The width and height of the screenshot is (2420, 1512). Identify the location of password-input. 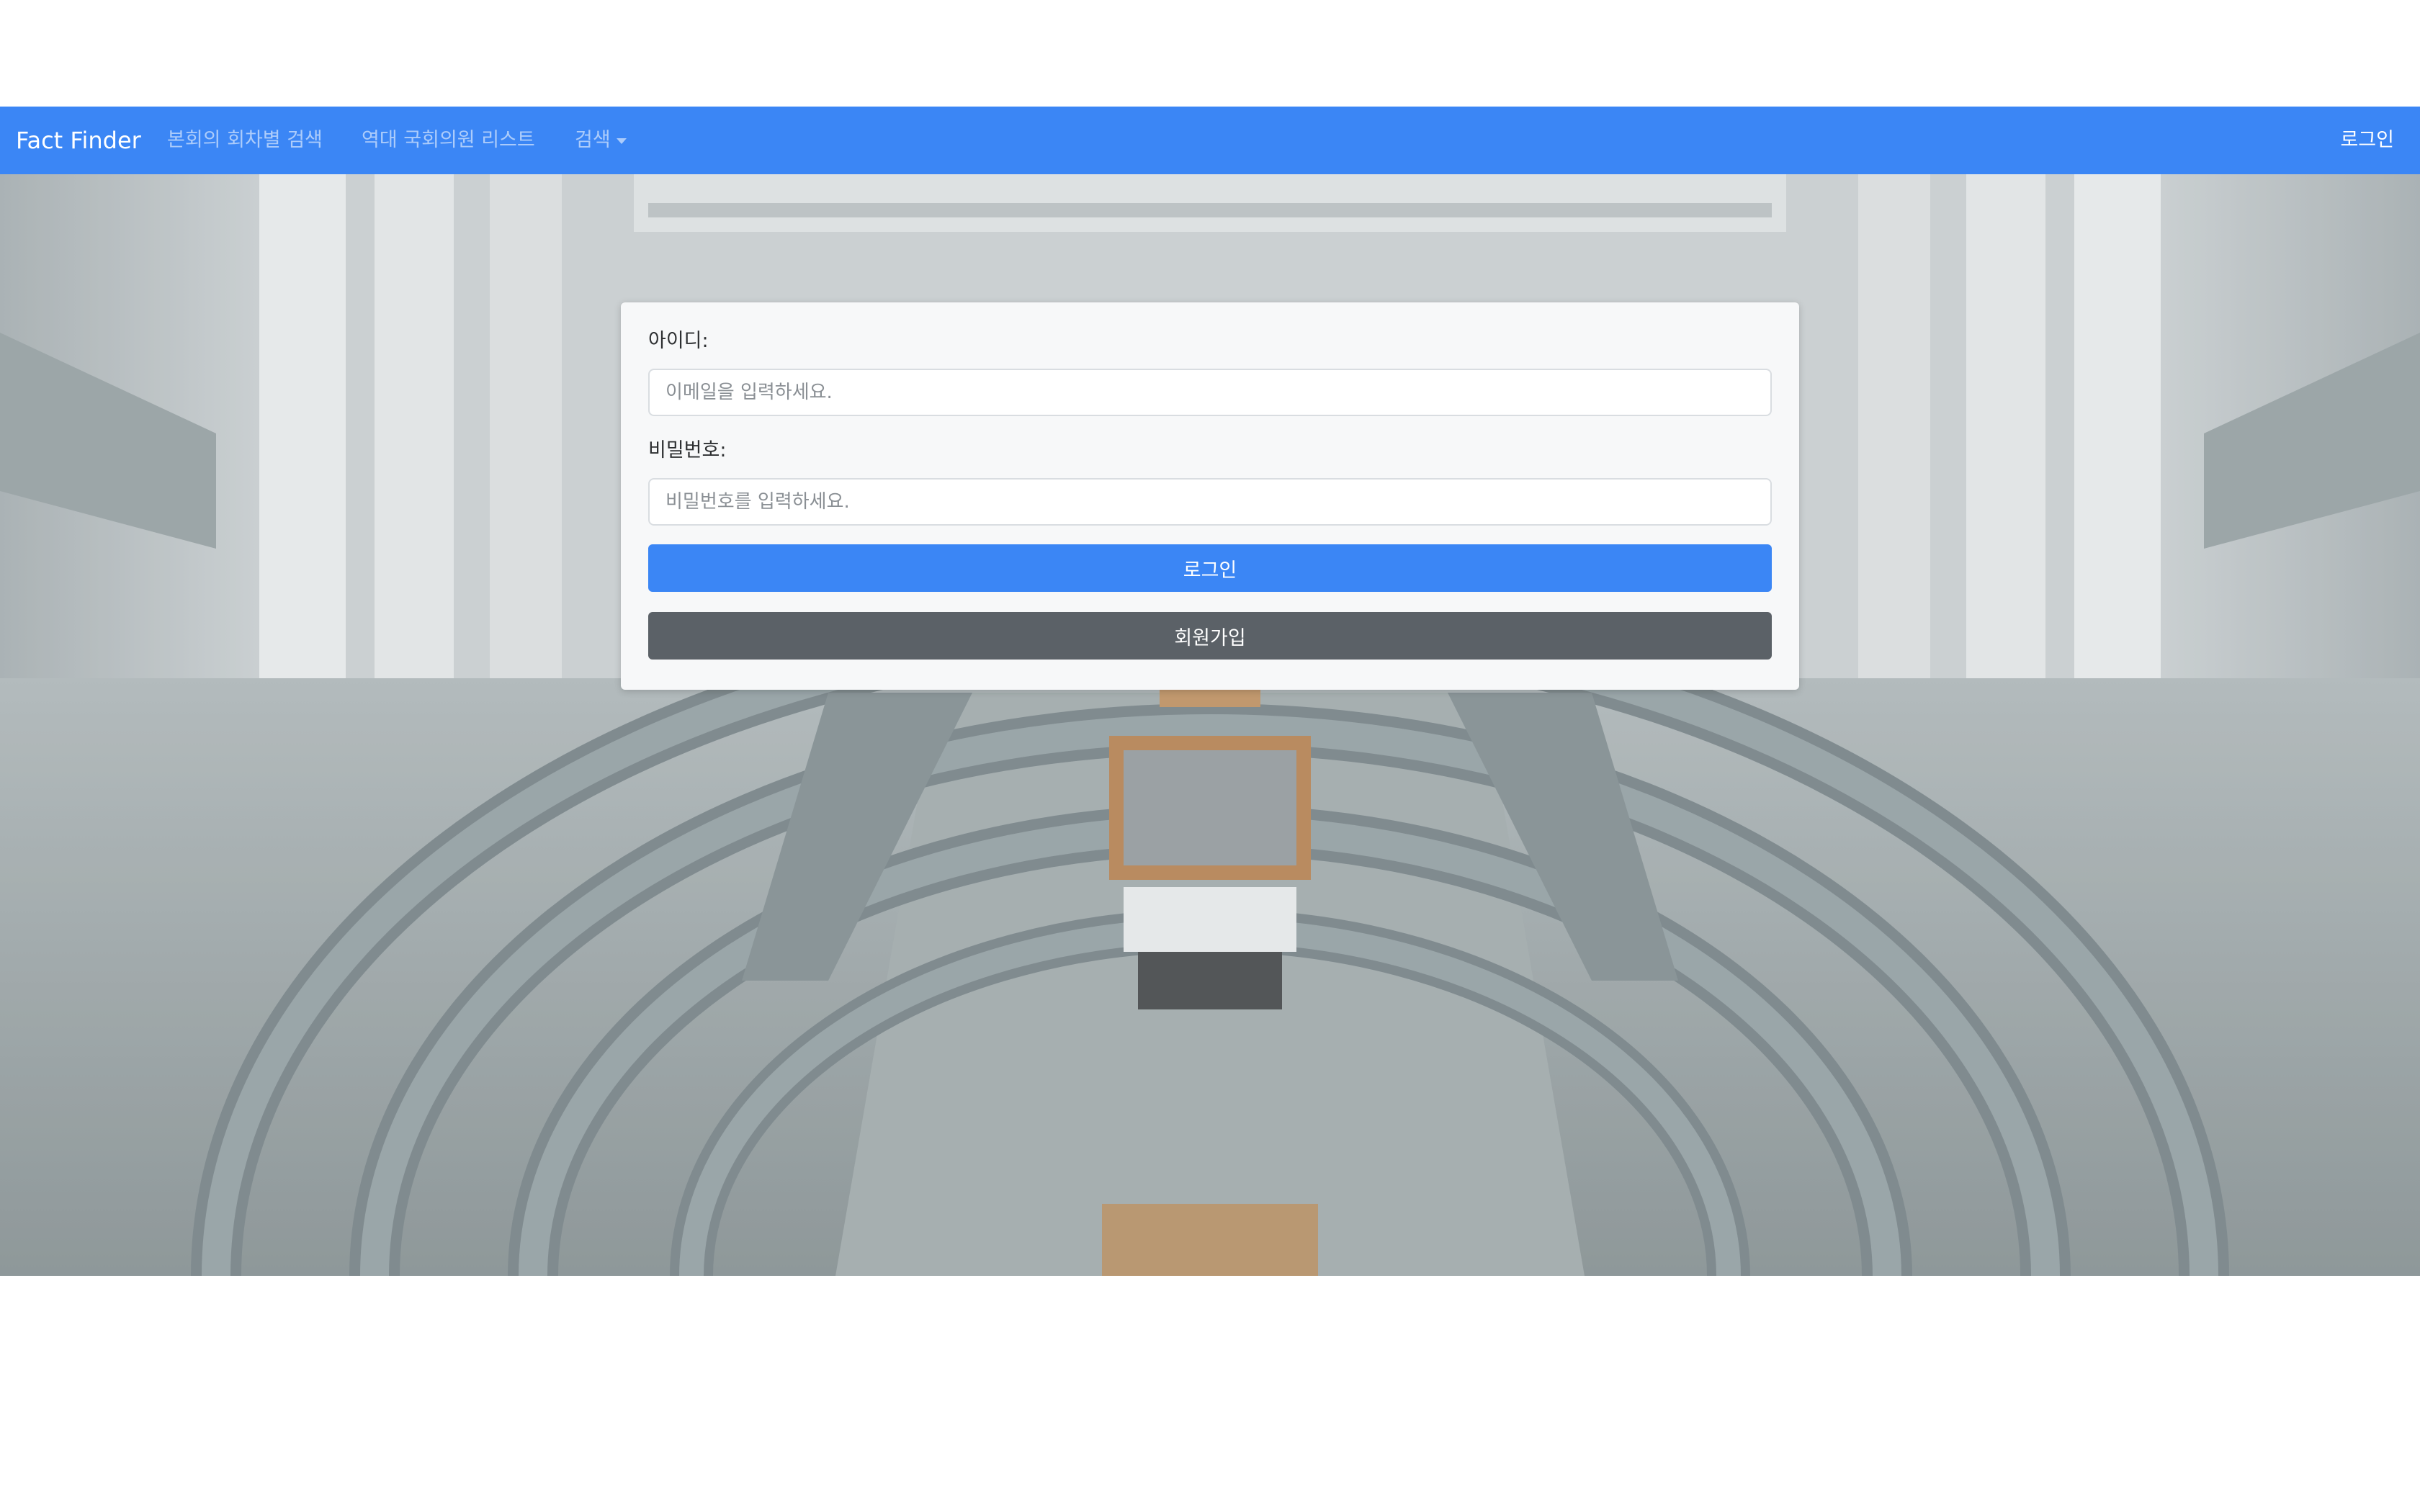
(1210, 502).